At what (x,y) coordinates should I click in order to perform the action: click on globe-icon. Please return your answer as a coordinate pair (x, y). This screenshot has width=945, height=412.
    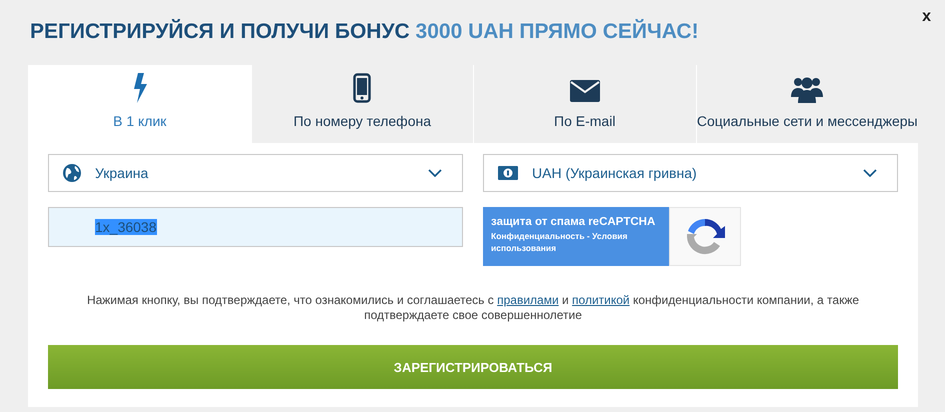
    Looking at the image, I should click on (72, 173).